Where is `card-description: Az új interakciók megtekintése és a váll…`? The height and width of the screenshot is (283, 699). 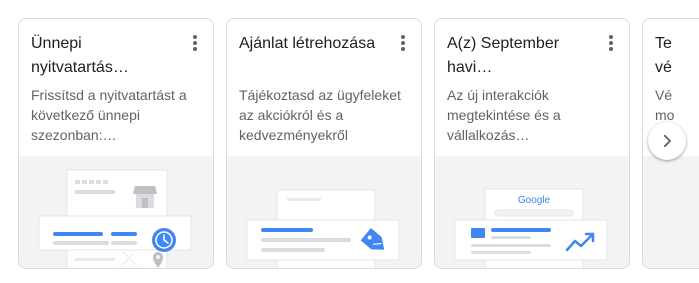 card-description: Az új interakciók megtekintése és a váll… is located at coordinates (504, 115).